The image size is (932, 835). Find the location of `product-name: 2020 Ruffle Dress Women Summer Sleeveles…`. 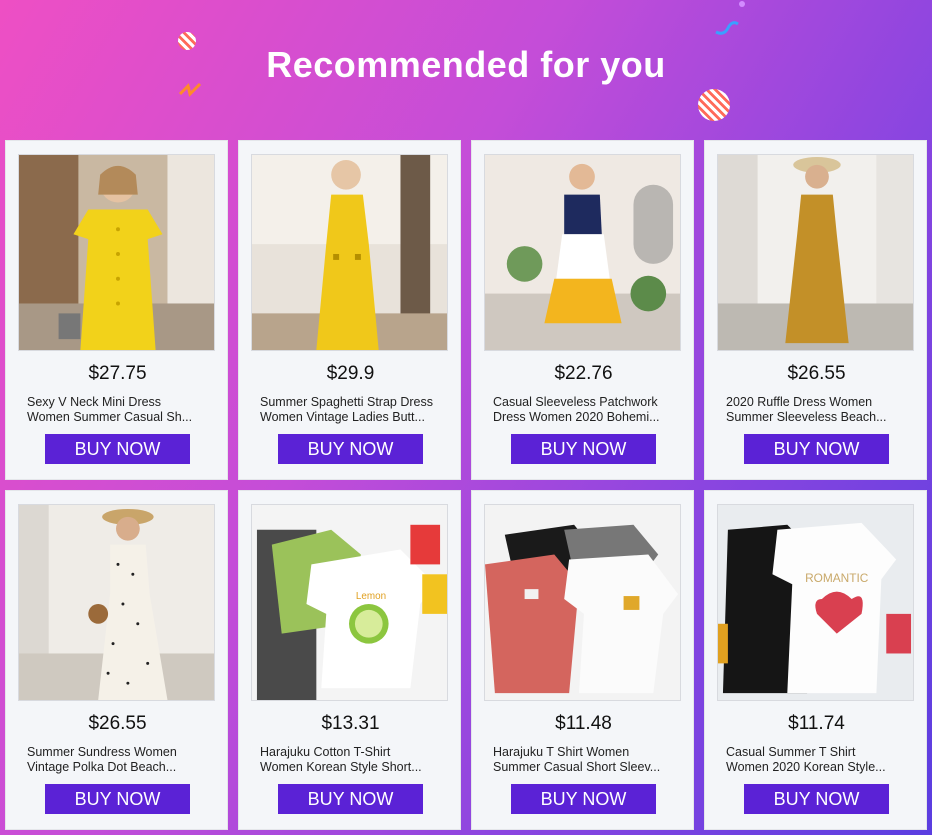

product-name: 2020 Ruffle Dress Women Summer Sleeveles… is located at coordinates (817, 410).